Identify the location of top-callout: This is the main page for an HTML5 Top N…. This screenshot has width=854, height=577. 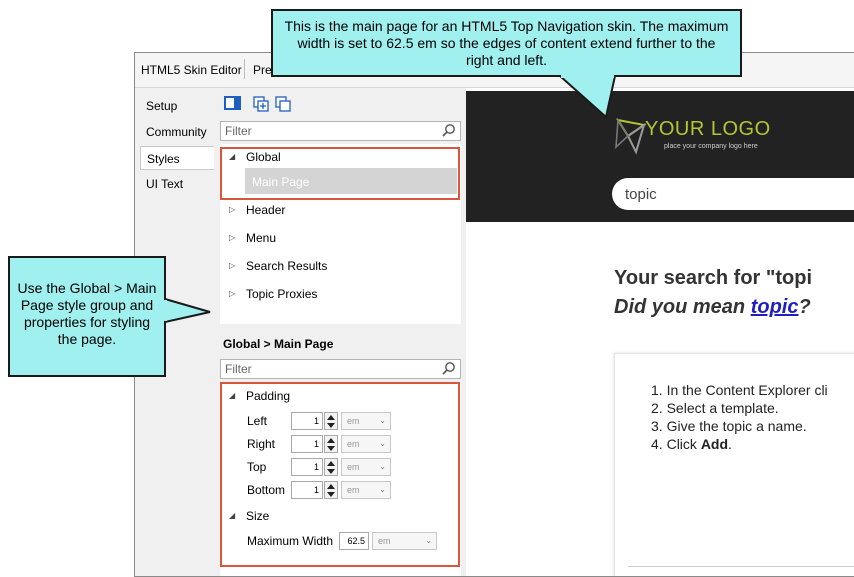
(506, 43).